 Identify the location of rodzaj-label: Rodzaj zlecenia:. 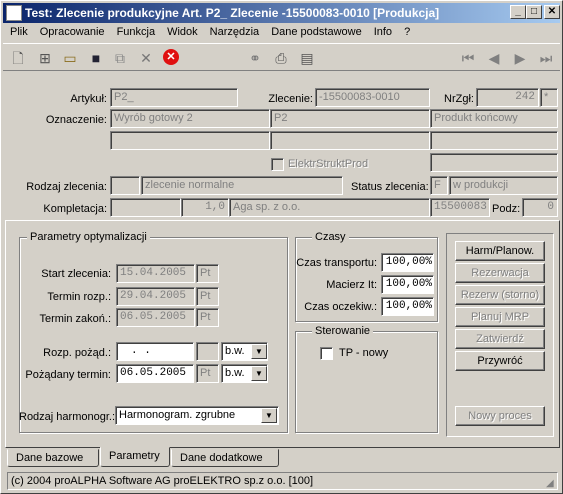
(66, 187).